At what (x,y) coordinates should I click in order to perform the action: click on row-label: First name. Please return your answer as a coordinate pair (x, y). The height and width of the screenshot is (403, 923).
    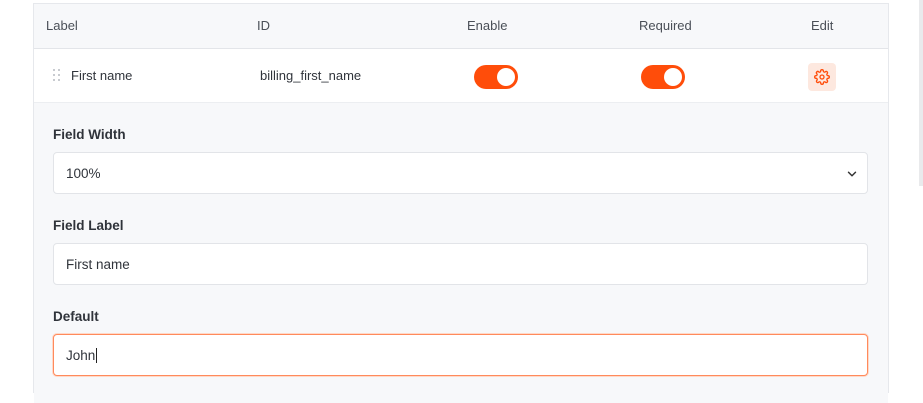
    Looking at the image, I should click on (102, 75).